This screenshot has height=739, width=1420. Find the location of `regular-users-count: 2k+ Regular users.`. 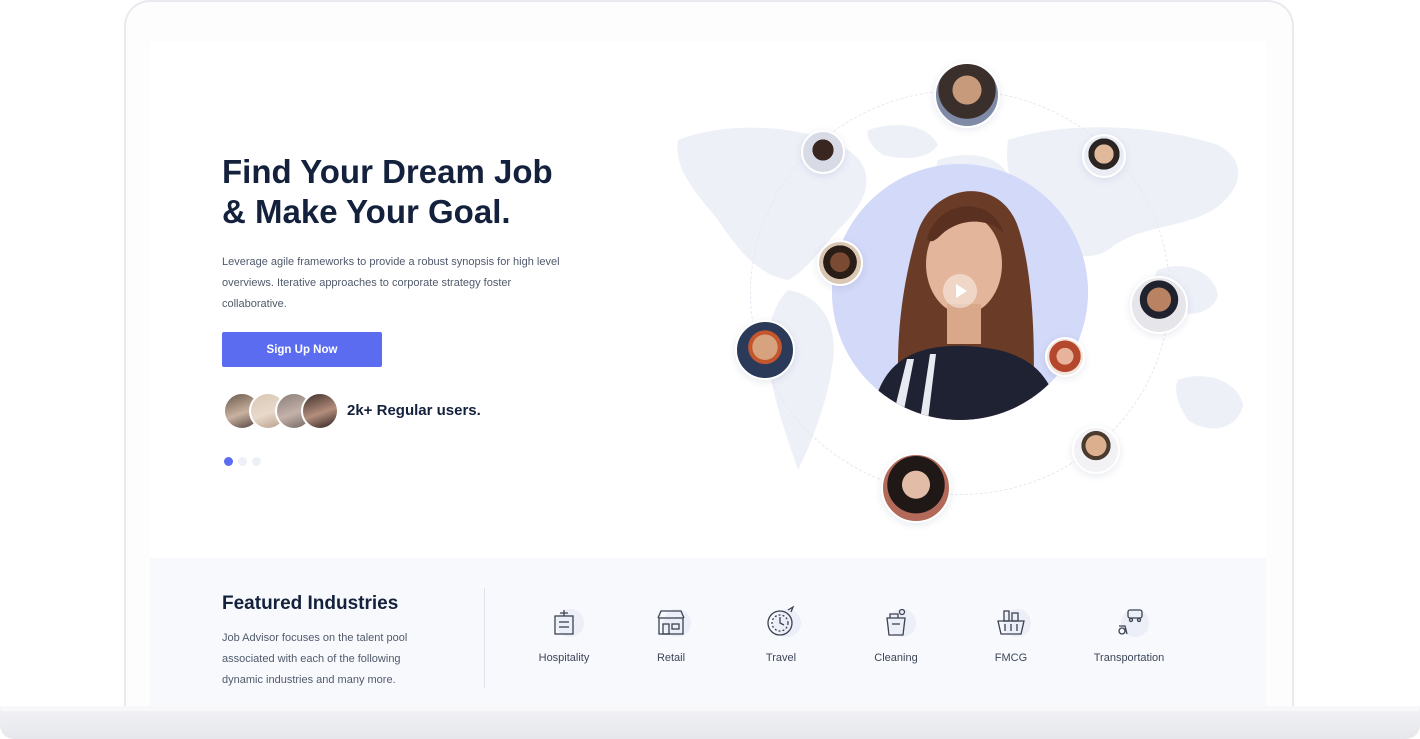

regular-users-count: 2k+ Regular users. is located at coordinates (414, 410).